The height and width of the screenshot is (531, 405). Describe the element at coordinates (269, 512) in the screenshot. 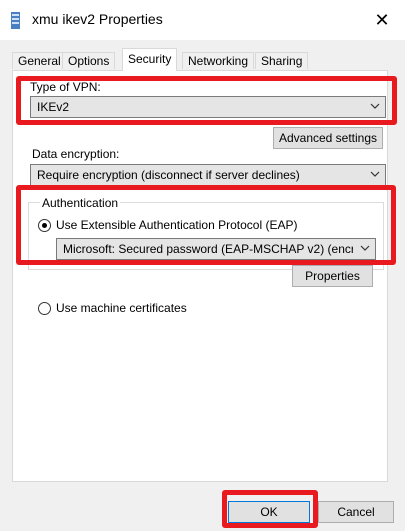

I see `ok-button: OK` at that location.